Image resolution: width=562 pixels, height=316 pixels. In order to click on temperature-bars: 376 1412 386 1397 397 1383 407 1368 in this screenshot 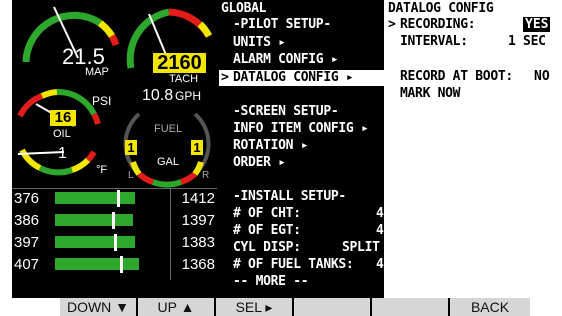, I will do `click(114, 234)`.